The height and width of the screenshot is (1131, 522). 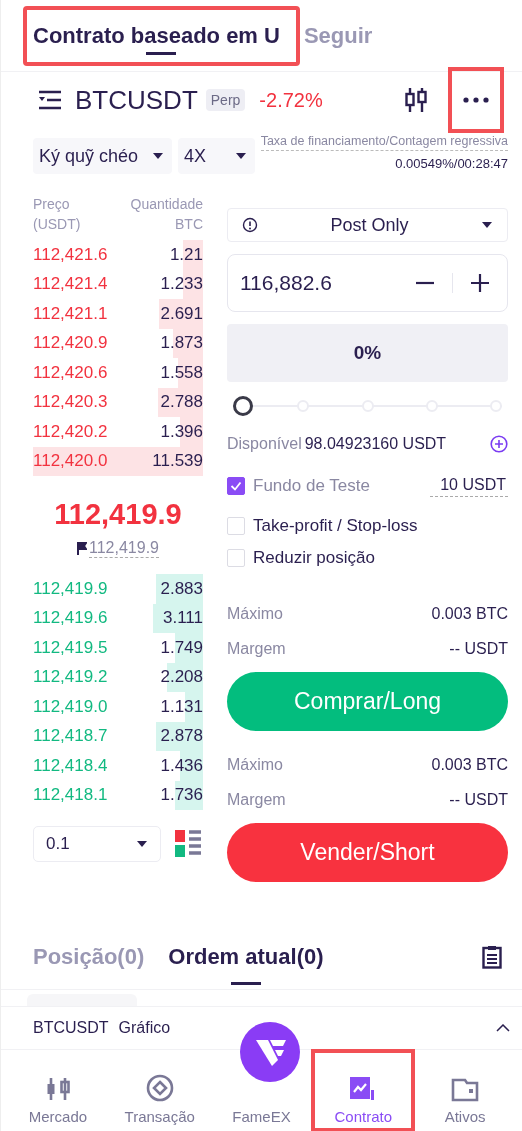 What do you see at coordinates (82, 548) in the screenshot?
I see `flag-icon` at bounding box center [82, 548].